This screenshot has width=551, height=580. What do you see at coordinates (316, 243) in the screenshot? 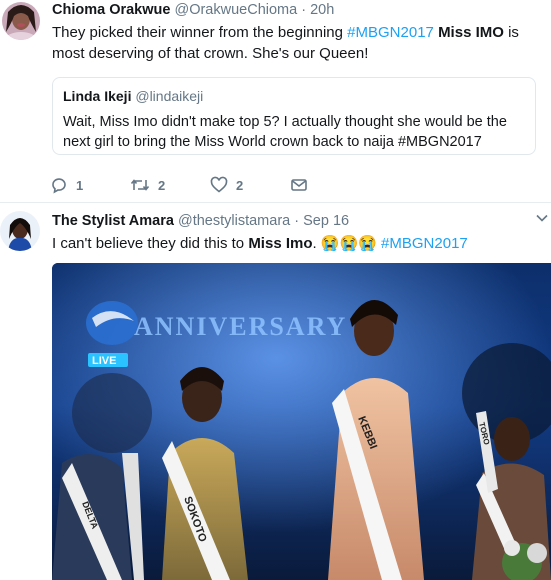
I see `text-part: .` at bounding box center [316, 243].